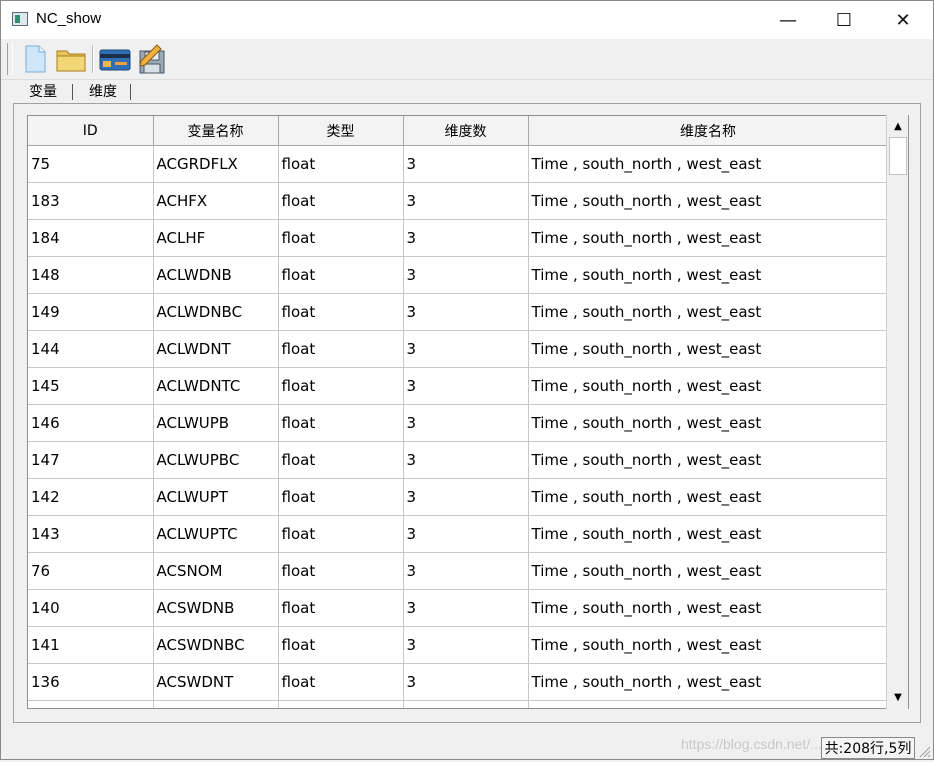 The width and height of the screenshot is (934, 762). Describe the element at coordinates (91, 534) in the screenshot. I see `table-cell: 143` at that location.